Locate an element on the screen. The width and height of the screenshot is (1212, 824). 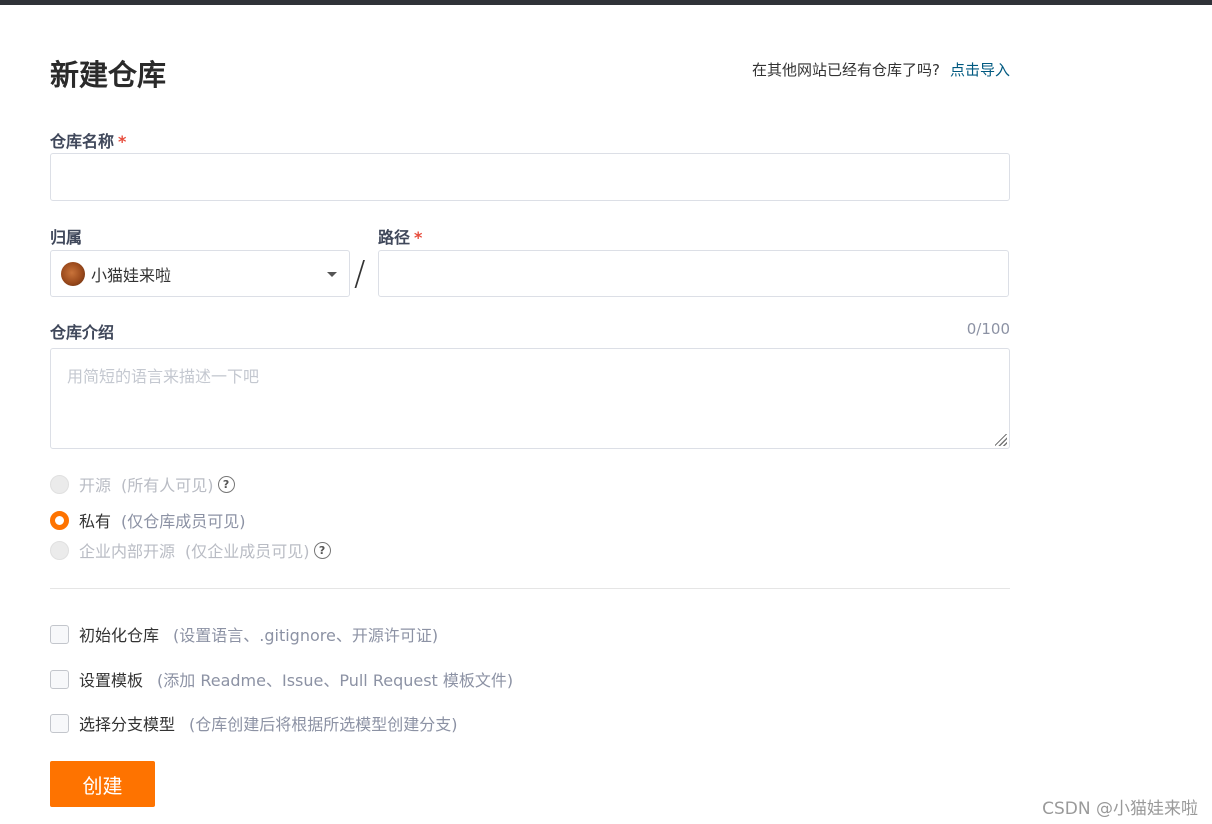
divider is located at coordinates (530, 588).